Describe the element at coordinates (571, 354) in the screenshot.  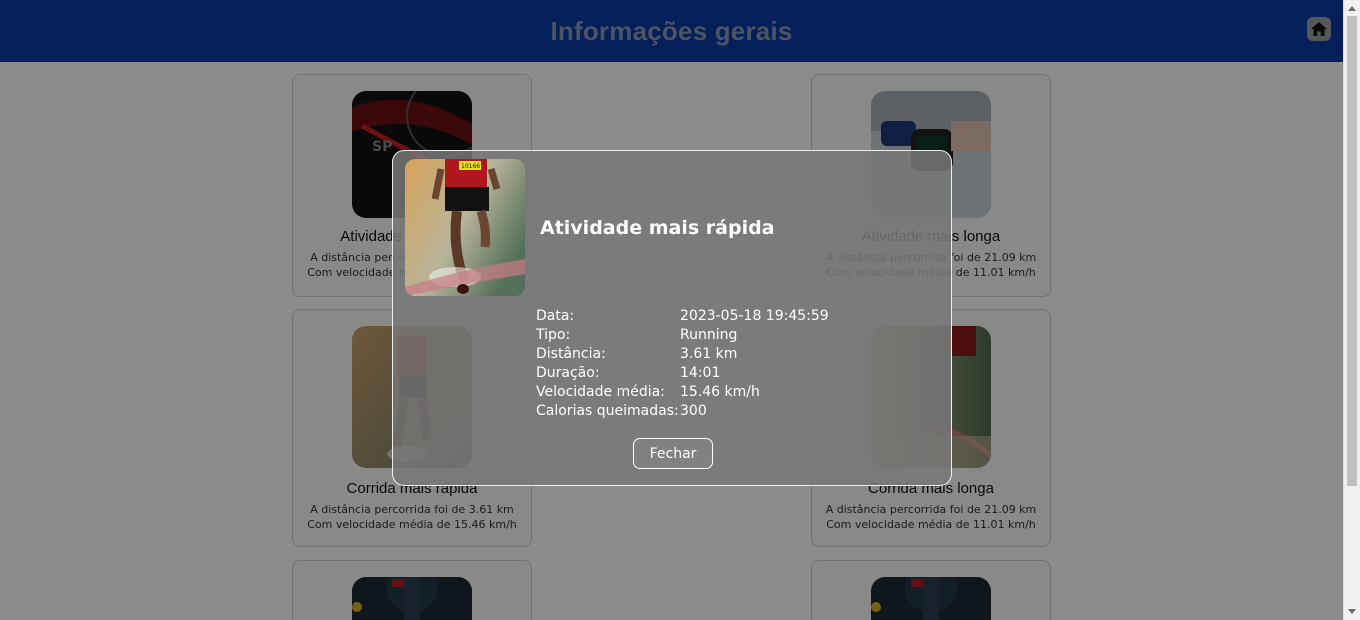
I see `detail-label: Distância:` at that location.